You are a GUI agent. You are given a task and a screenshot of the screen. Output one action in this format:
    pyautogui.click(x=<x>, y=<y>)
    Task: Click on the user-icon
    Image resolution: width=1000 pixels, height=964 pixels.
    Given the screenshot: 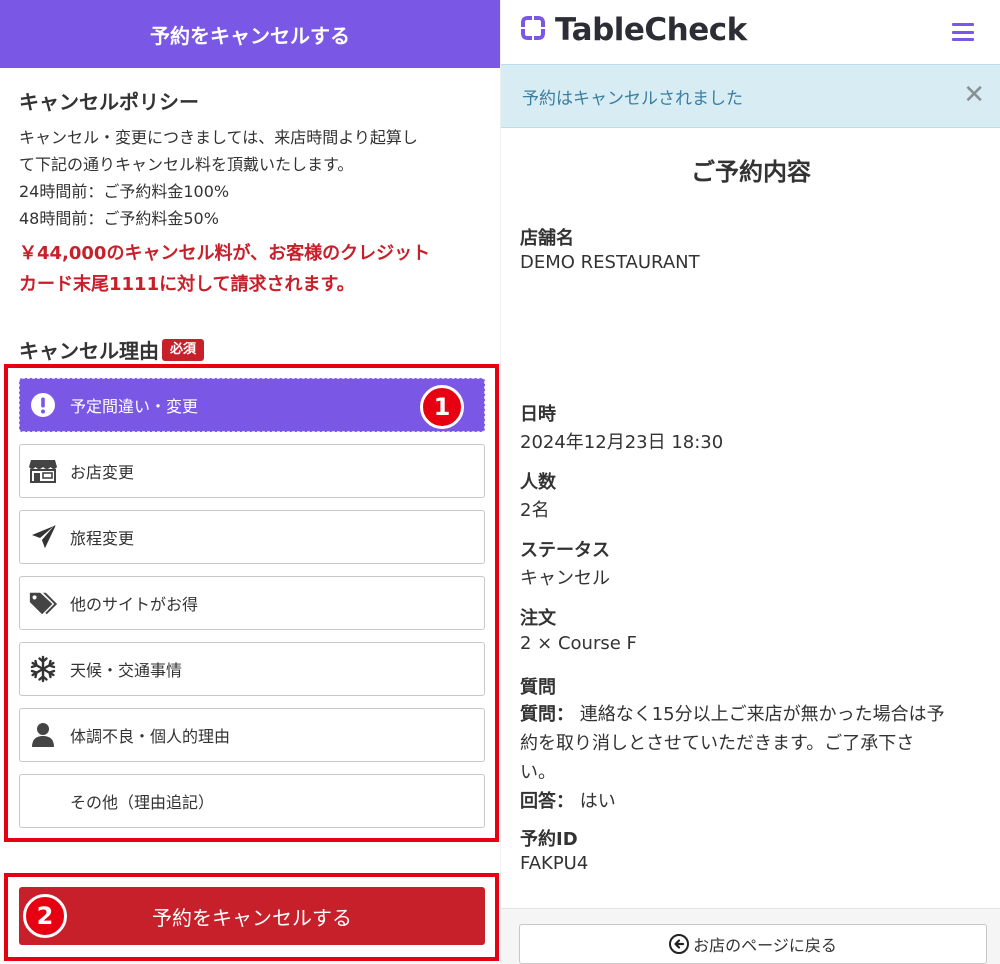 What is the action you would take?
    pyautogui.click(x=43, y=735)
    